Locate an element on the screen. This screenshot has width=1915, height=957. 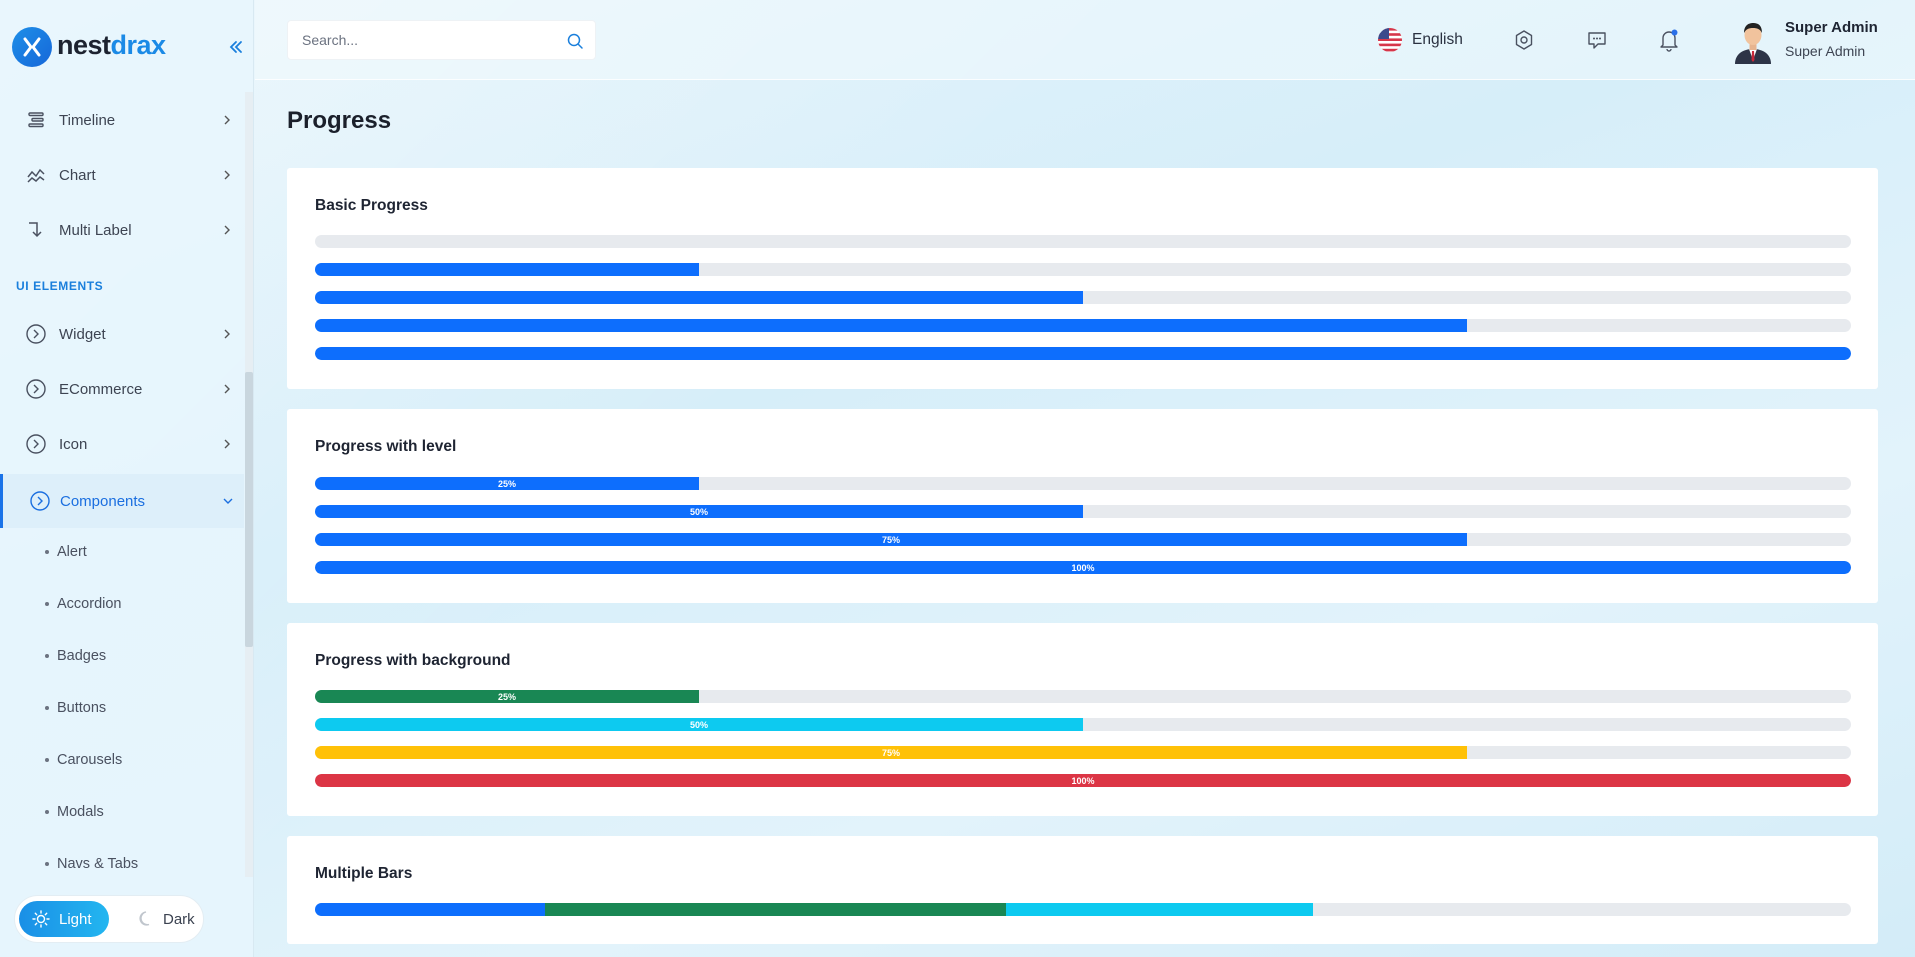
moon-icon is located at coordinates (144, 918).